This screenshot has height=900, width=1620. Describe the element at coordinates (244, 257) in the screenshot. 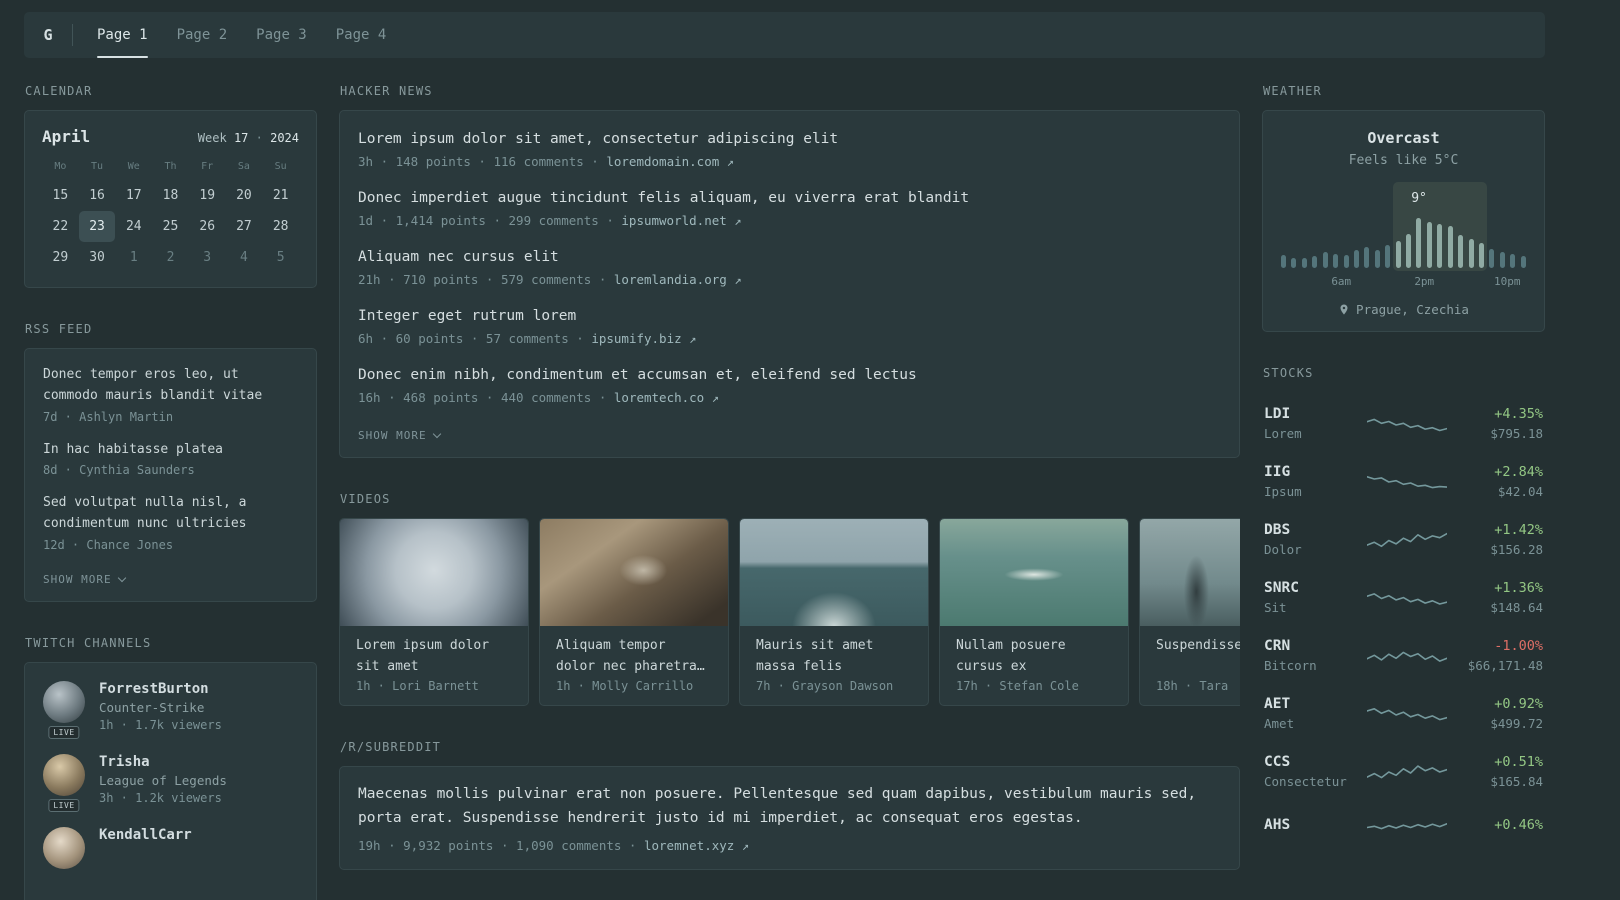

I see `calendar-day-next-month: 4` at that location.